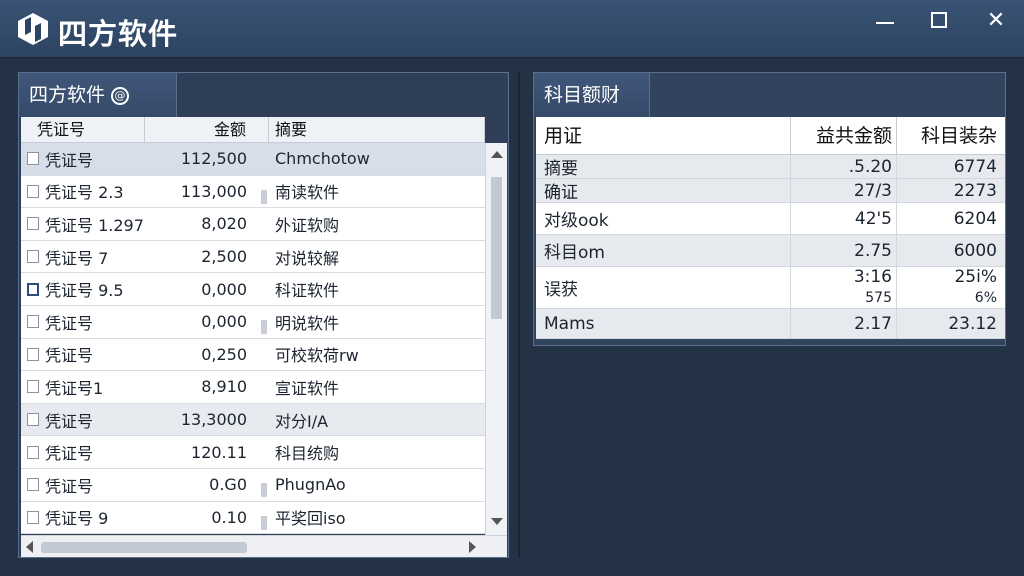 This screenshot has width=1024, height=576. I want to click on scroll-left-icon, so click(29, 547).